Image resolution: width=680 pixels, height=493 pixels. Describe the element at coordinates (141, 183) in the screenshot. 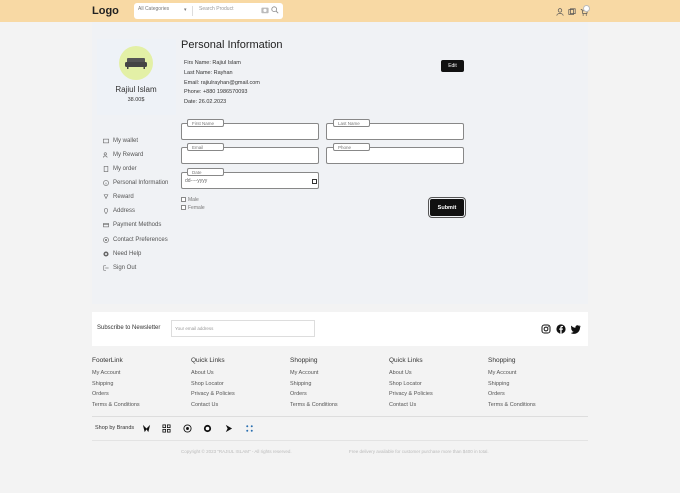

I see `sidebar-item-label: Personal Information` at that location.